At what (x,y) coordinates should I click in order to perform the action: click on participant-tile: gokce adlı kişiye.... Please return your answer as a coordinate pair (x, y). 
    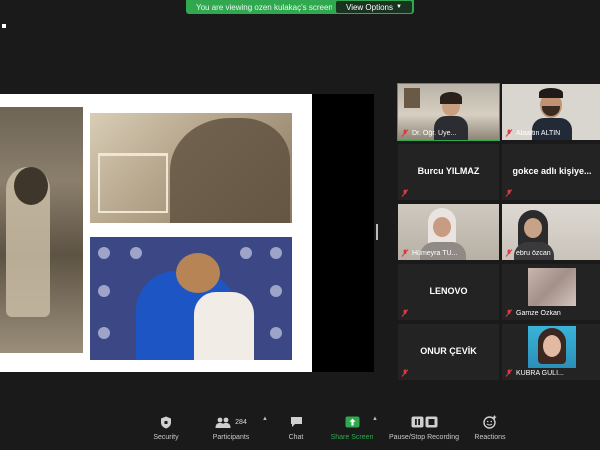
    Looking at the image, I should click on (551, 172).